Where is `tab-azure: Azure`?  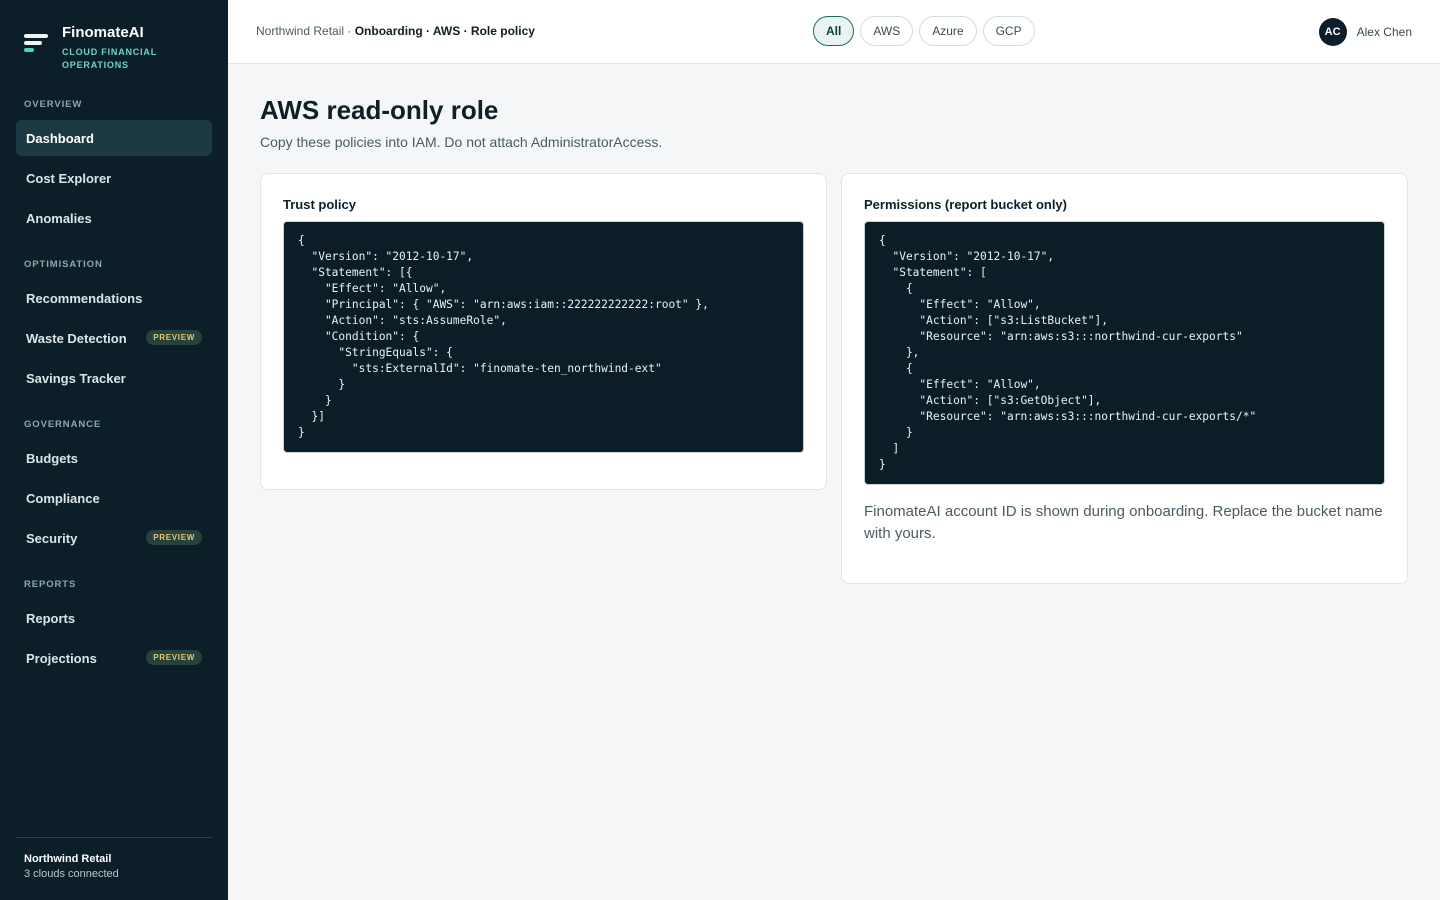 tab-azure: Azure is located at coordinates (948, 31).